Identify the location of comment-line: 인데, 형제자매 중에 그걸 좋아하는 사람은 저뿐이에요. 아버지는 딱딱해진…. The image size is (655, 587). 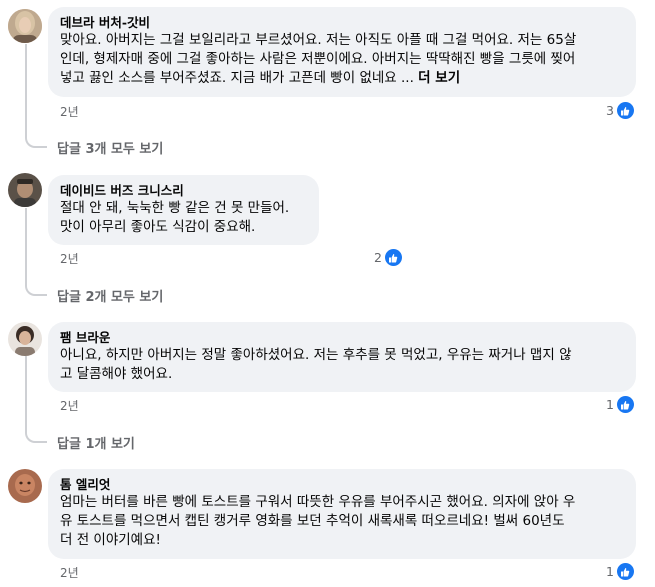
(318, 59).